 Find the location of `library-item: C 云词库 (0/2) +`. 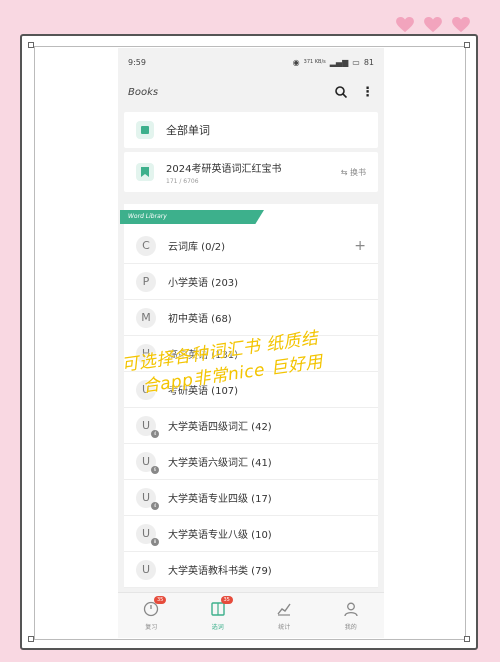

library-item: C 云词库 (0/2) + is located at coordinates (251, 246).